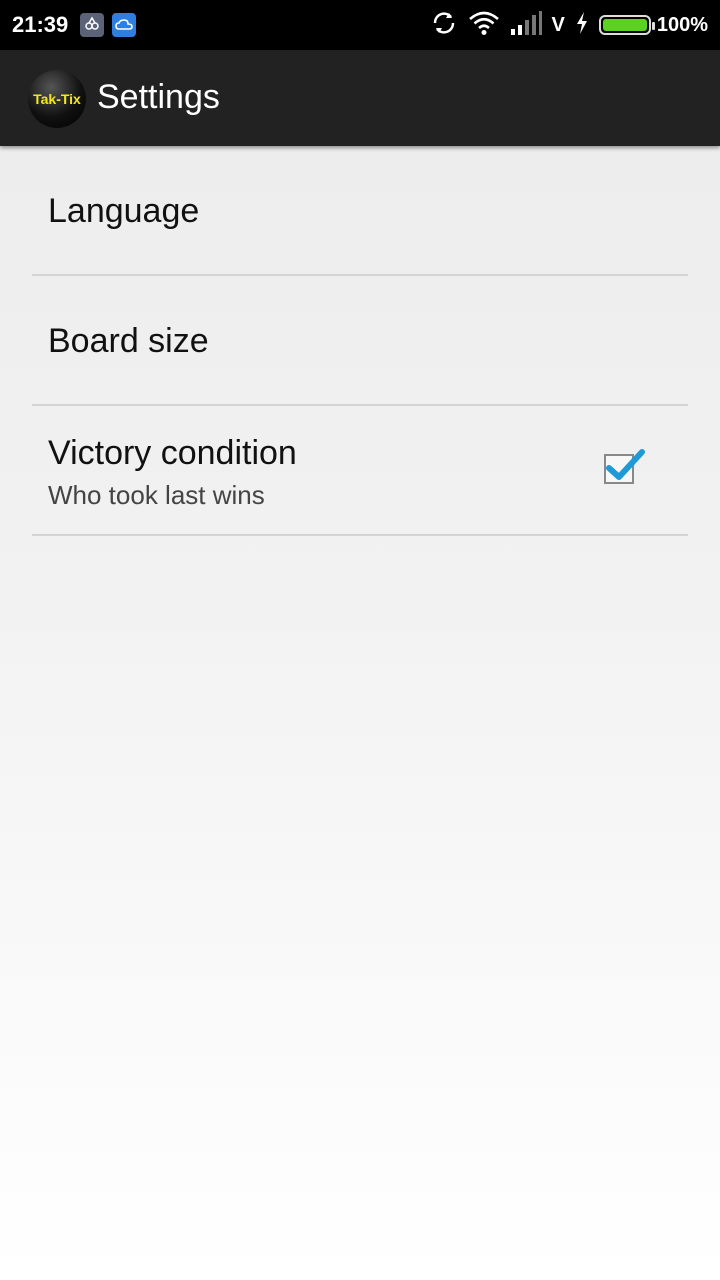 The image size is (720, 1280). What do you see at coordinates (128, 341) in the screenshot?
I see `pref-title: Board size` at bounding box center [128, 341].